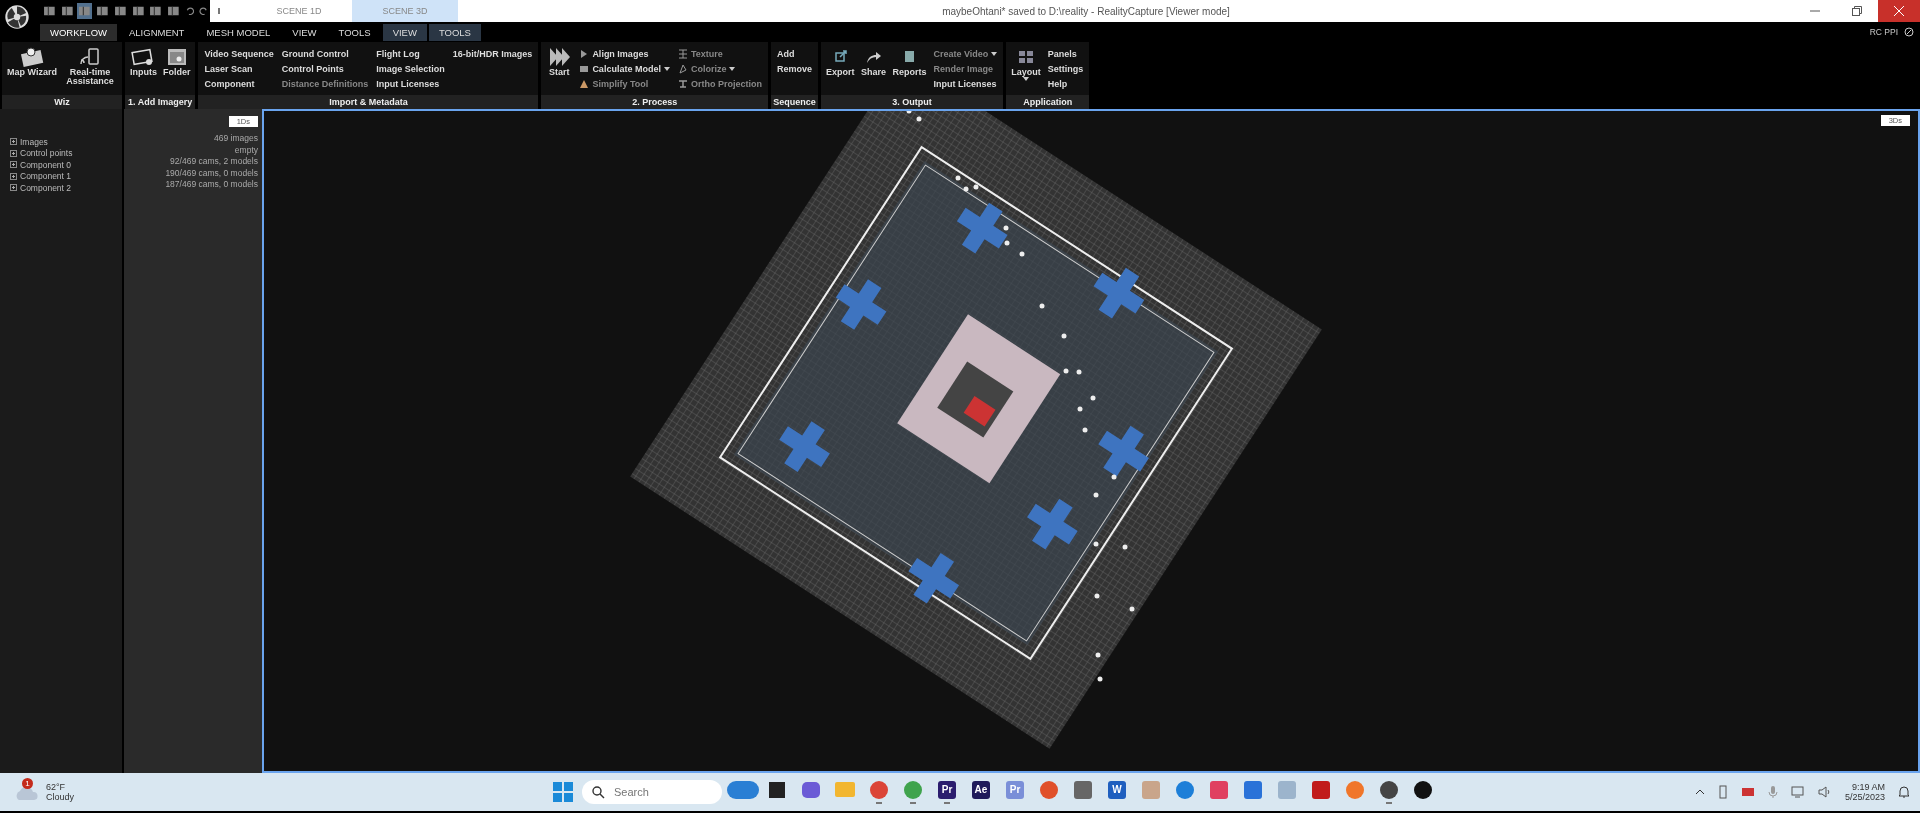  Describe the element at coordinates (909, 68) in the screenshot. I see `ribbon-button: Reports` at that location.